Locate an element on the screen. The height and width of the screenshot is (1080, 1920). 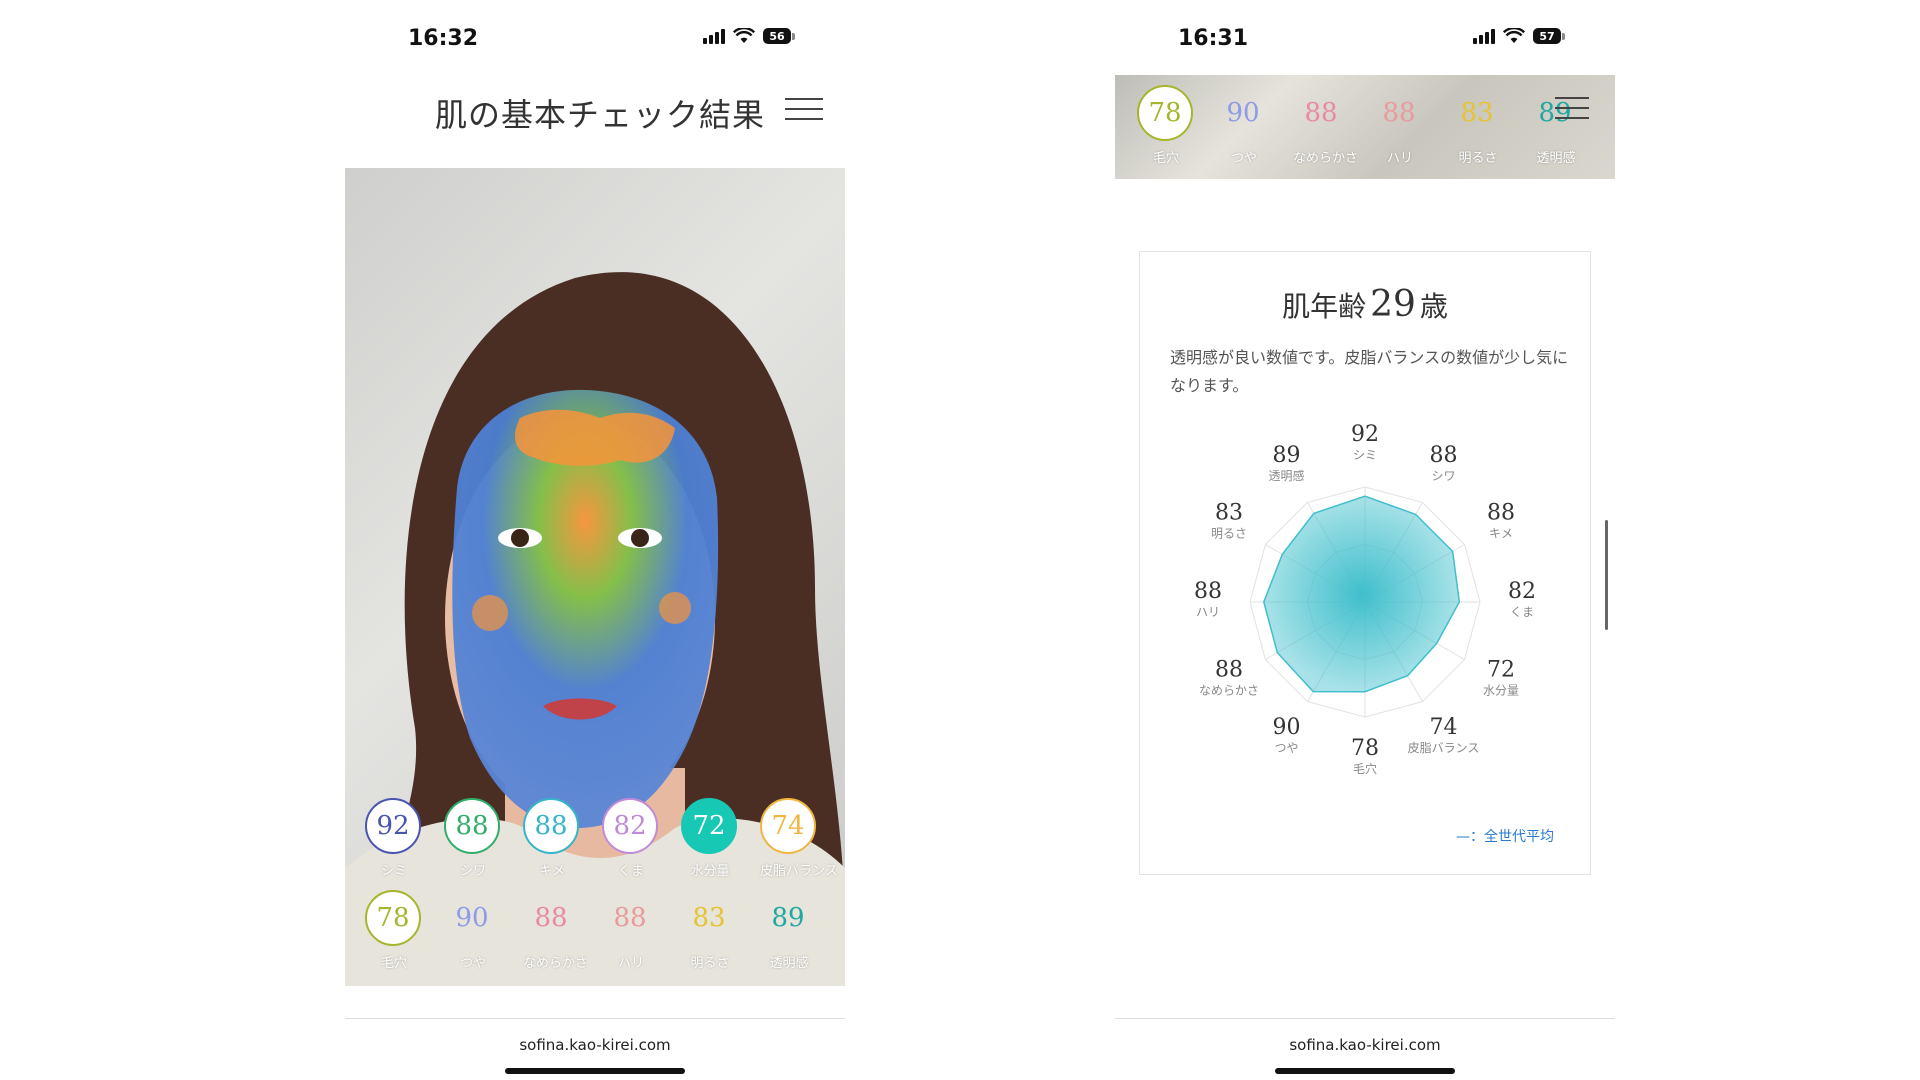
skin-age-prefix: 肌年齢 is located at coordinates (1324, 306).